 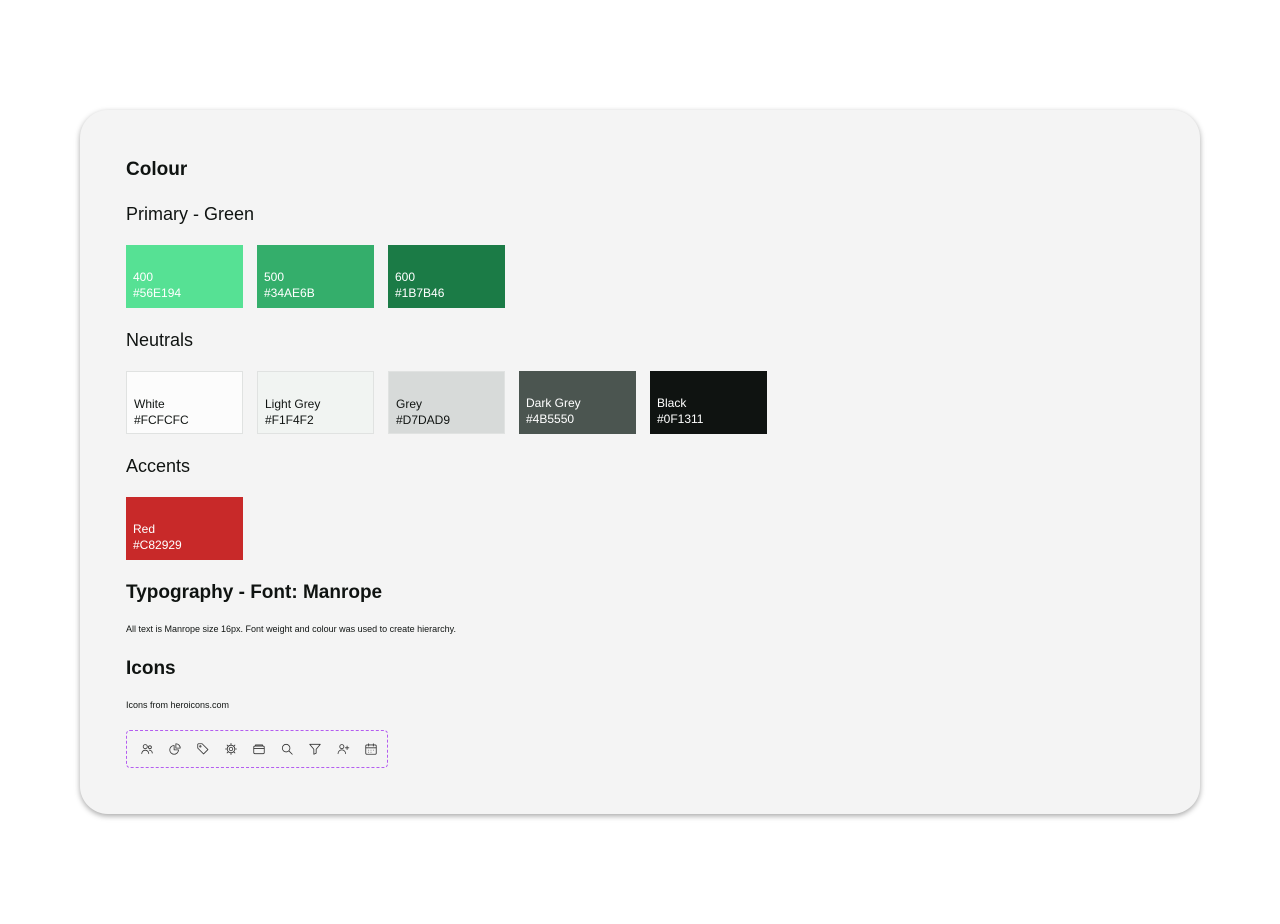 What do you see at coordinates (174, 749) in the screenshot?
I see `chart-pie-icon` at bounding box center [174, 749].